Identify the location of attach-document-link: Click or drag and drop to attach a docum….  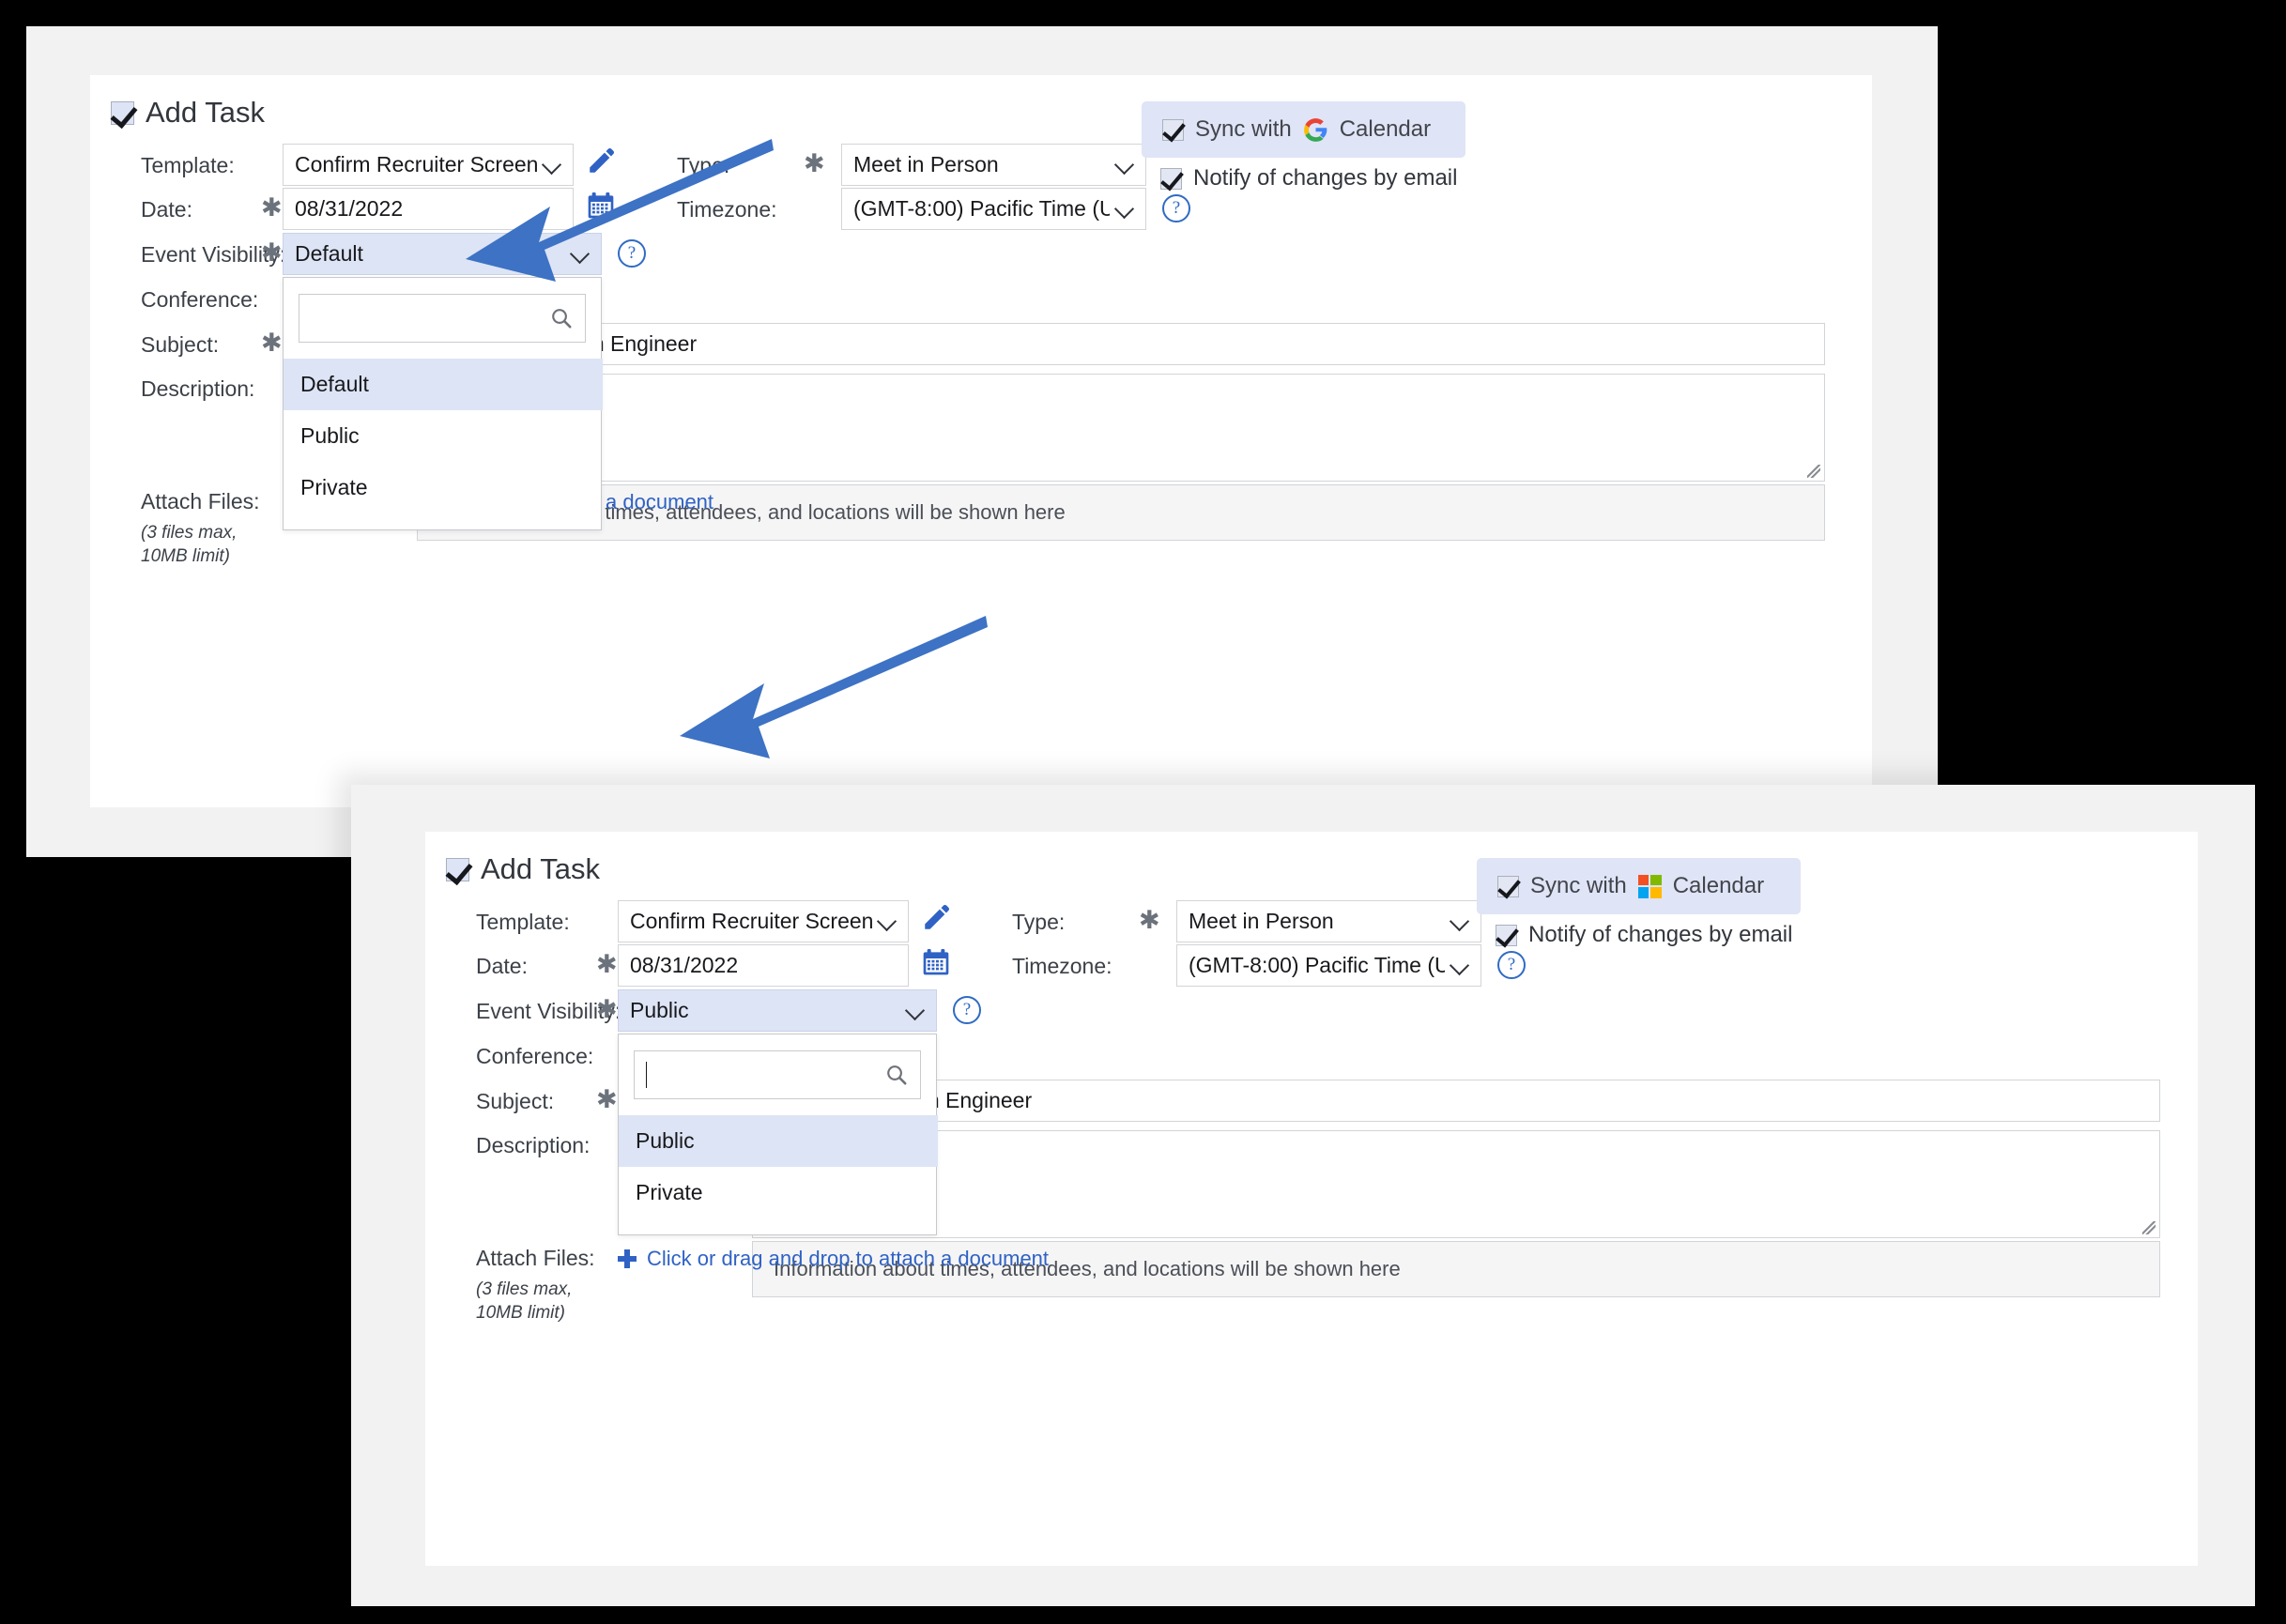
(833, 1259).